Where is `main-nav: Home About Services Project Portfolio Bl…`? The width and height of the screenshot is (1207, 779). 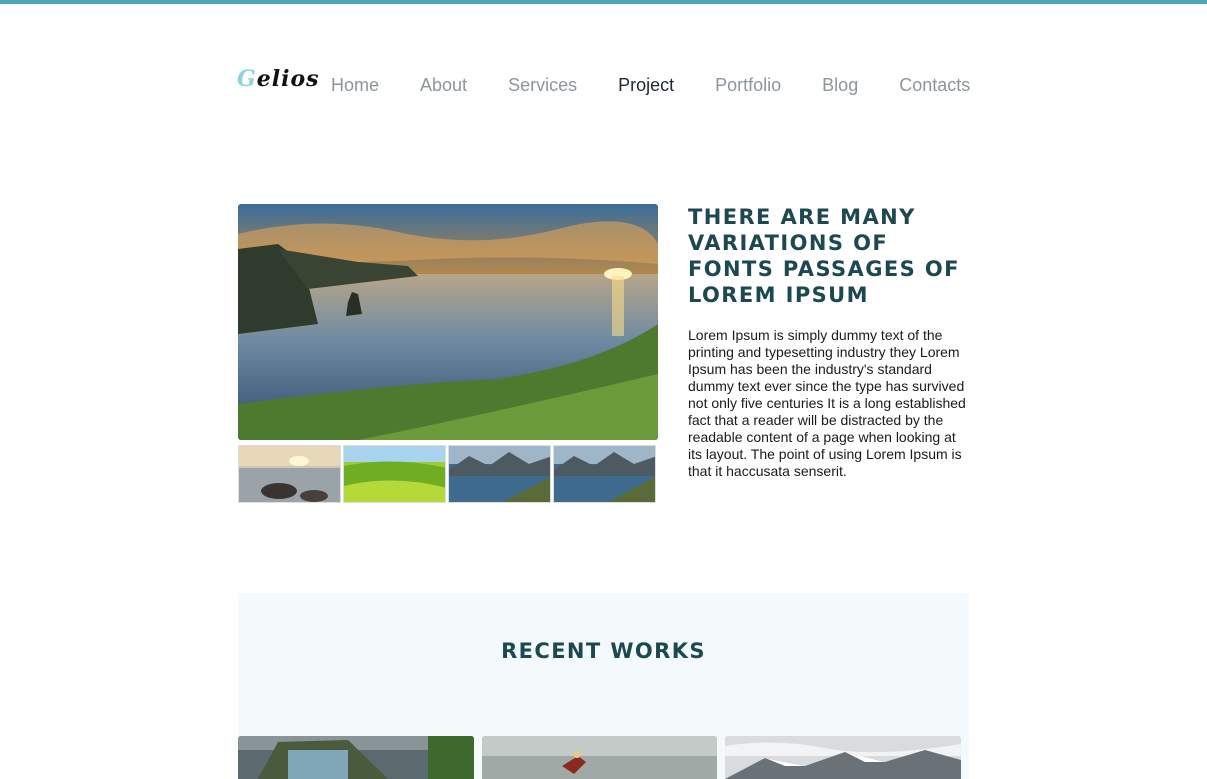
main-nav: Home About Services Project Portfolio Bl… is located at coordinates (671, 85).